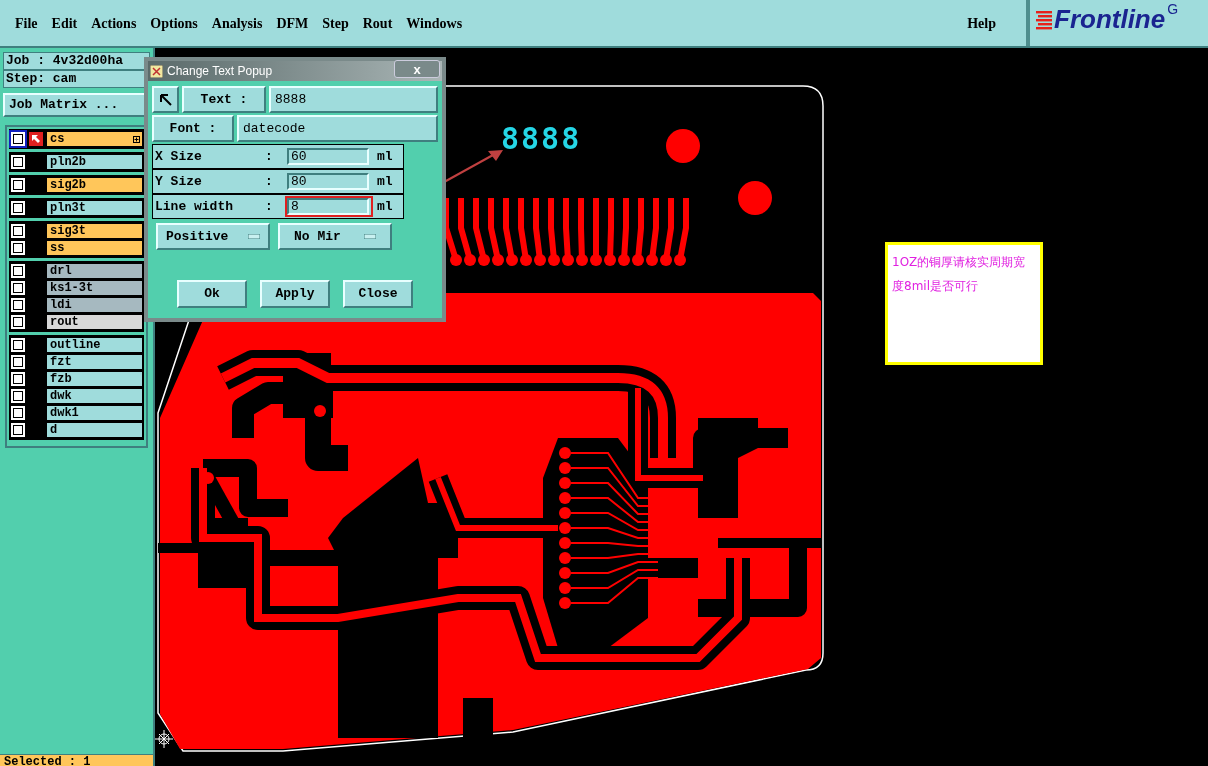 The image size is (1208, 766). What do you see at coordinates (136, 139) in the screenshot?
I see `expand-icon` at bounding box center [136, 139].